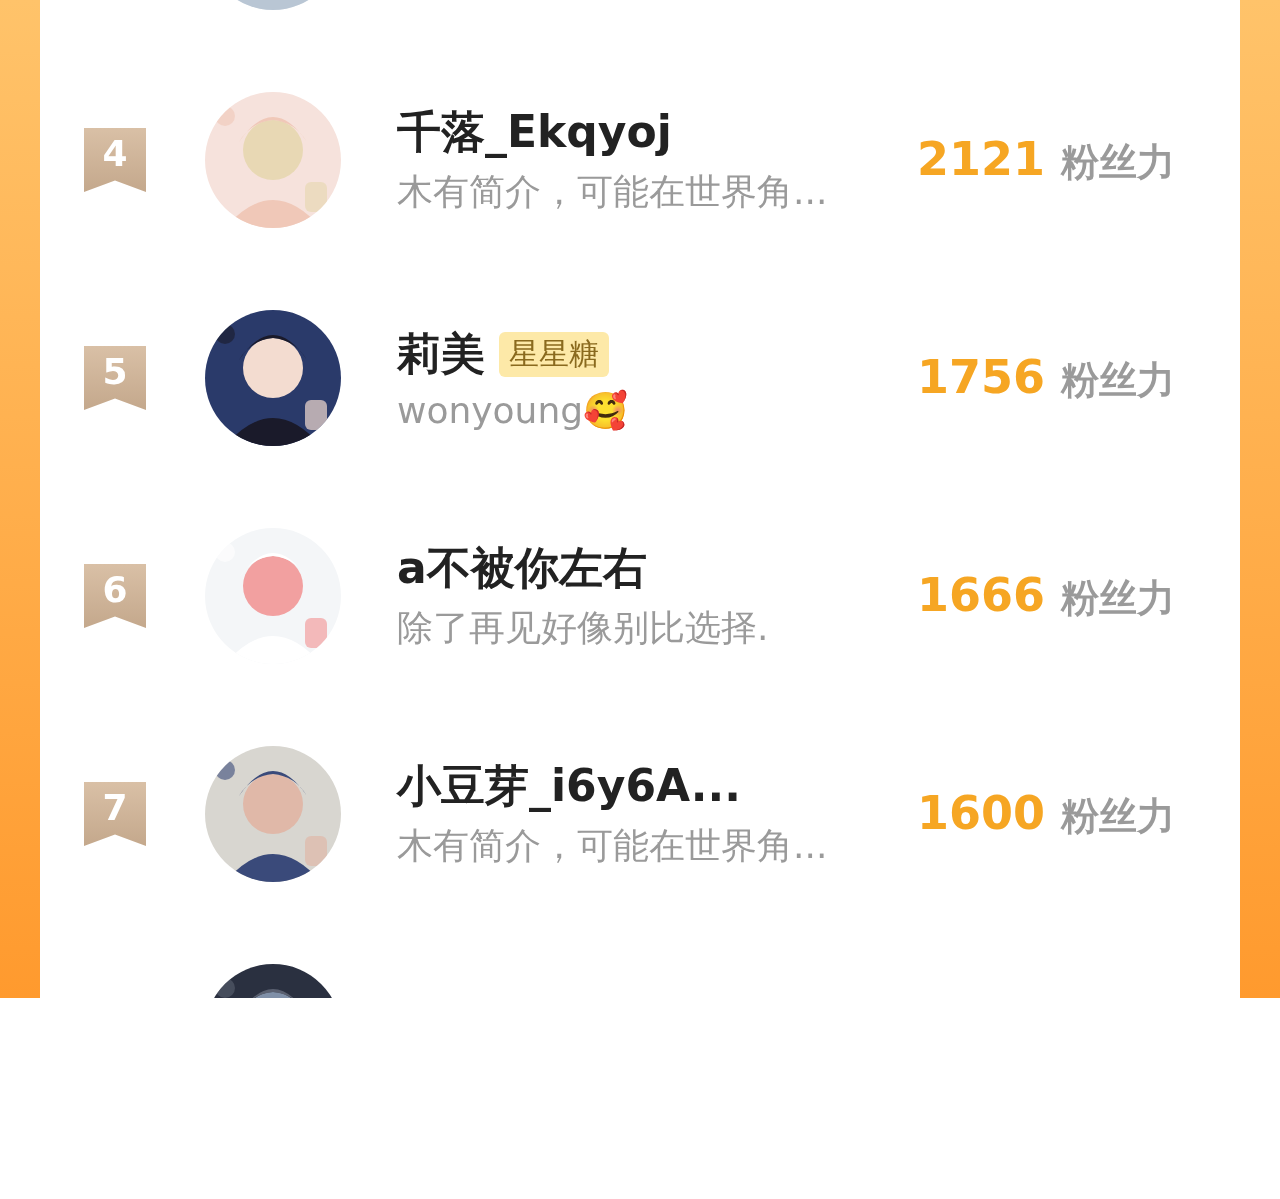 The width and height of the screenshot is (1280, 1199). I want to click on user-name: 千落_Ekqyoj, so click(534, 132).